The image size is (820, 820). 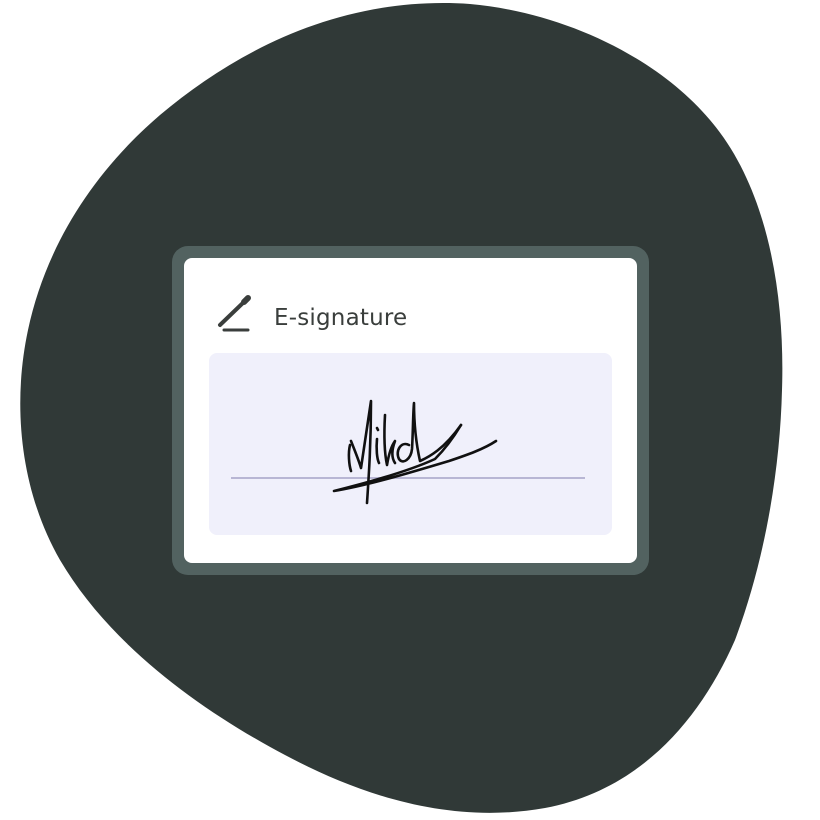 I want to click on card-title: E-signature, so click(x=341, y=318).